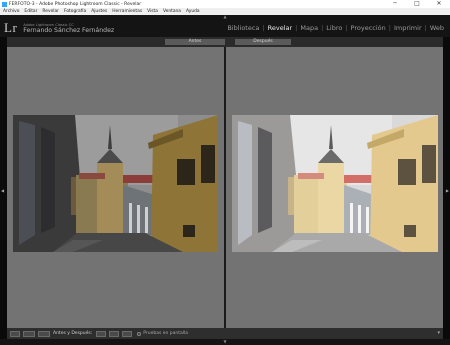  What do you see at coordinates (437, 28) in the screenshot?
I see `module-web: Web` at bounding box center [437, 28].